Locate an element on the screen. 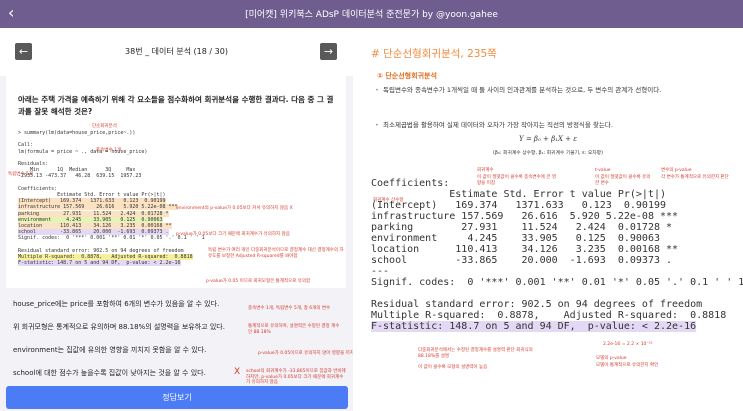 The width and height of the screenshot is (743, 411). explanation-subheading: ① 단순선형회귀분석 is located at coordinates (407, 76).